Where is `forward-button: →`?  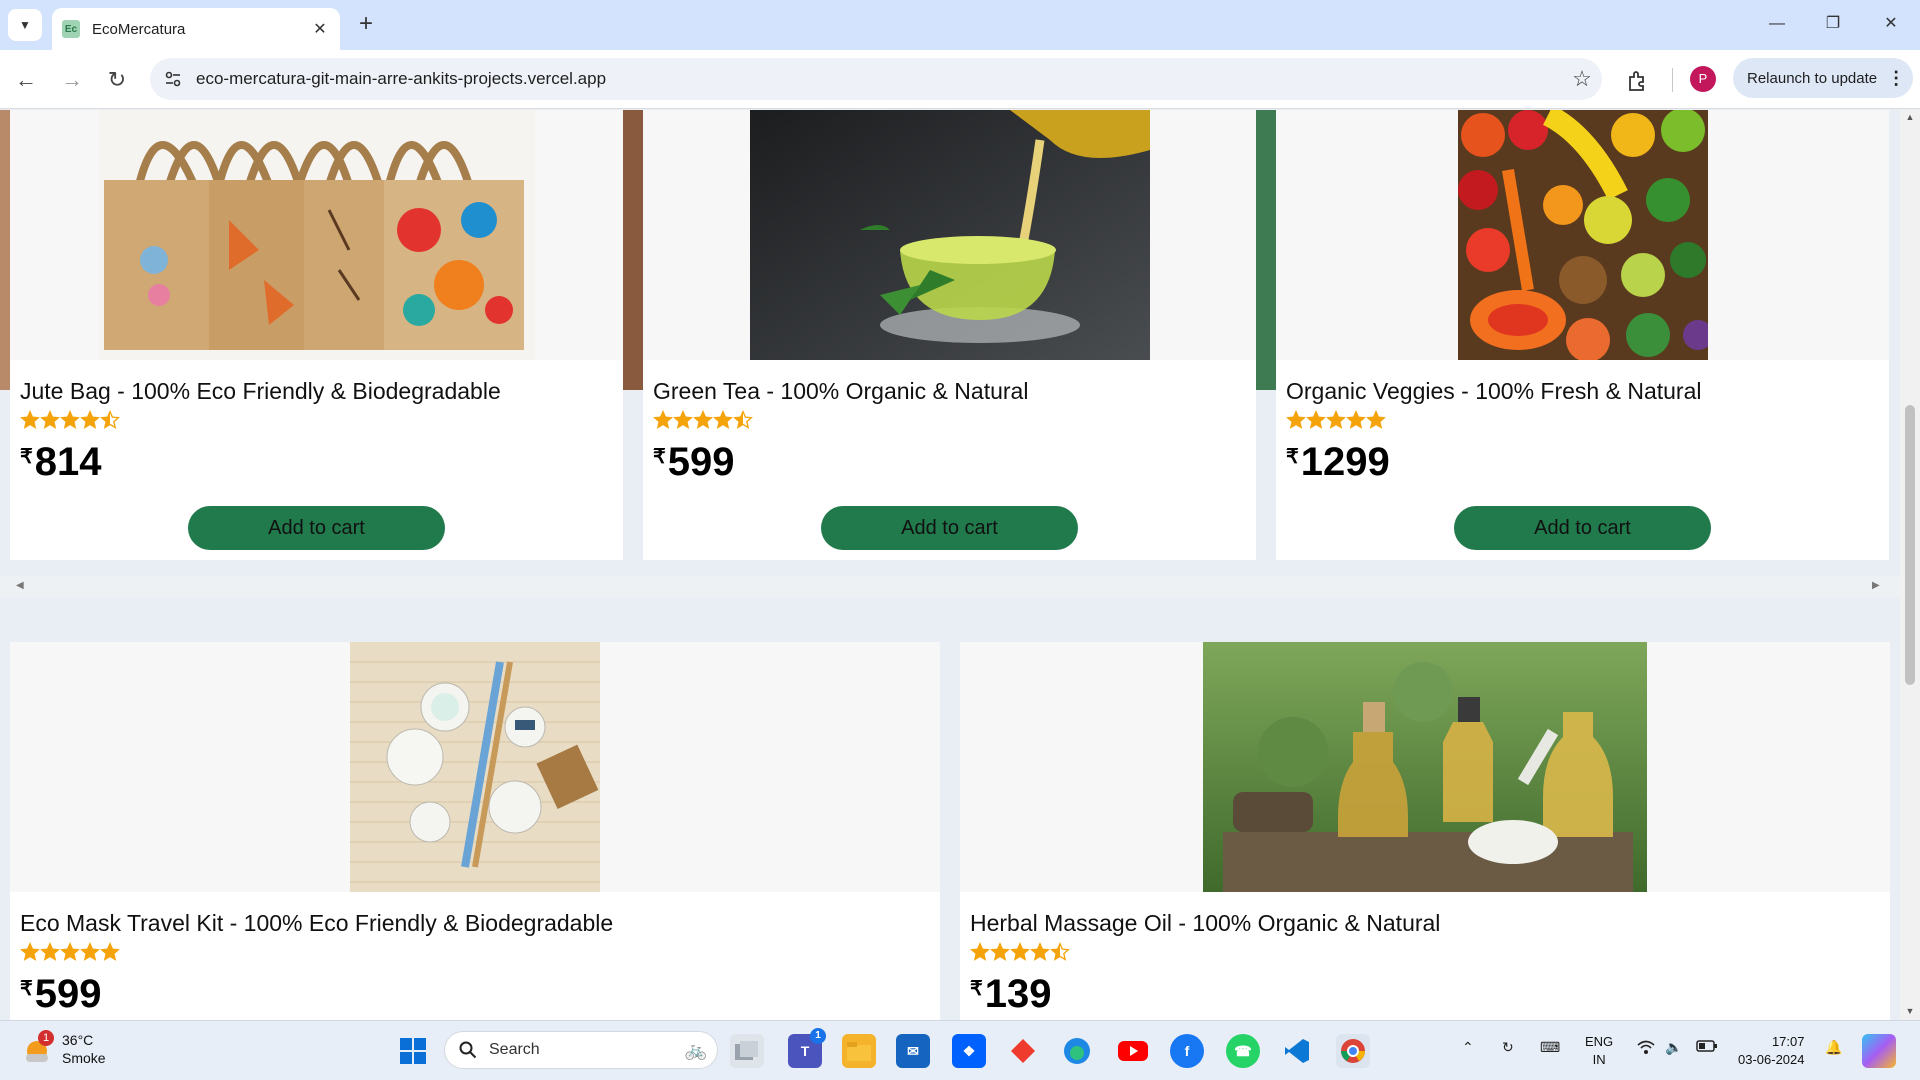
forward-button: → is located at coordinates (72, 80).